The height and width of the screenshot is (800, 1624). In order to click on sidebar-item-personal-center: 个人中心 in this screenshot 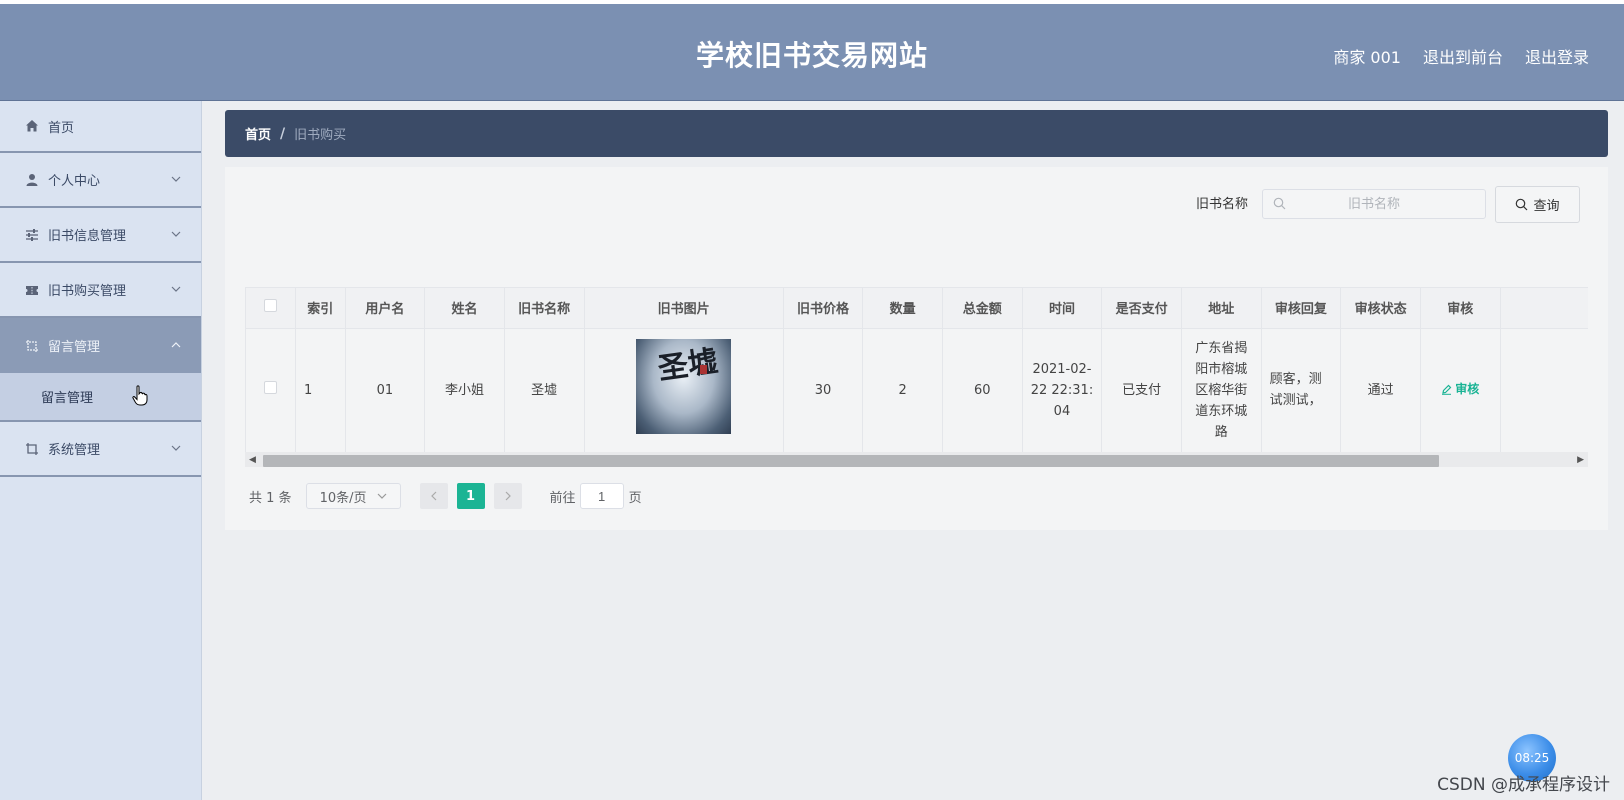, I will do `click(100, 180)`.